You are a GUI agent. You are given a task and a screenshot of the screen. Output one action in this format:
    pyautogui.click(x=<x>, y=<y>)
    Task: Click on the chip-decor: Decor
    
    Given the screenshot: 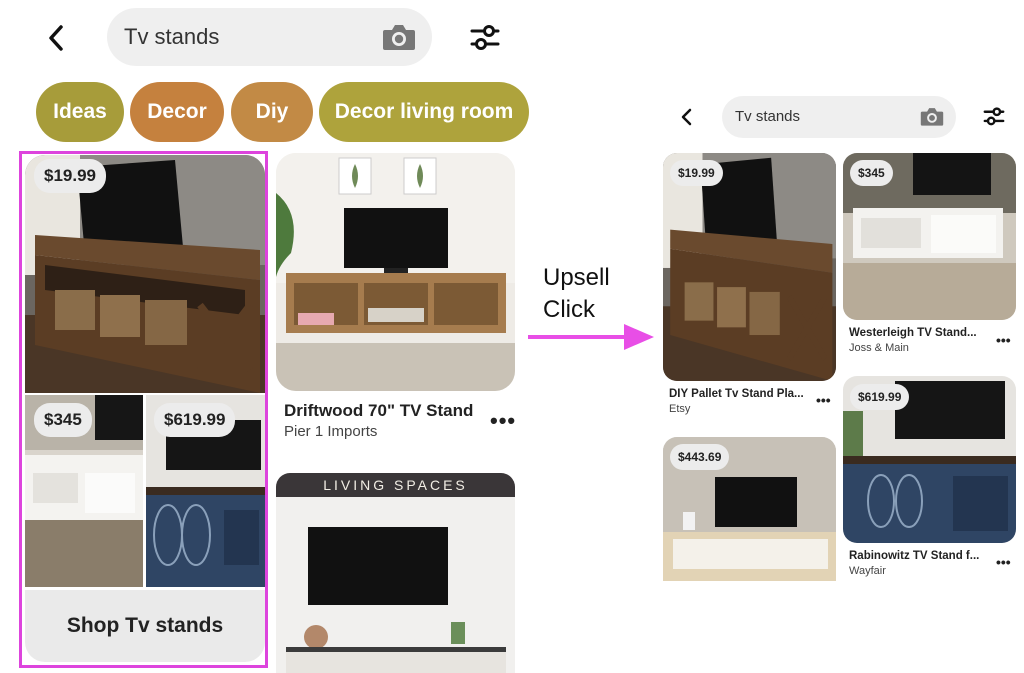 What is the action you would take?
    pyautogui.click(x=177, y=112)
    